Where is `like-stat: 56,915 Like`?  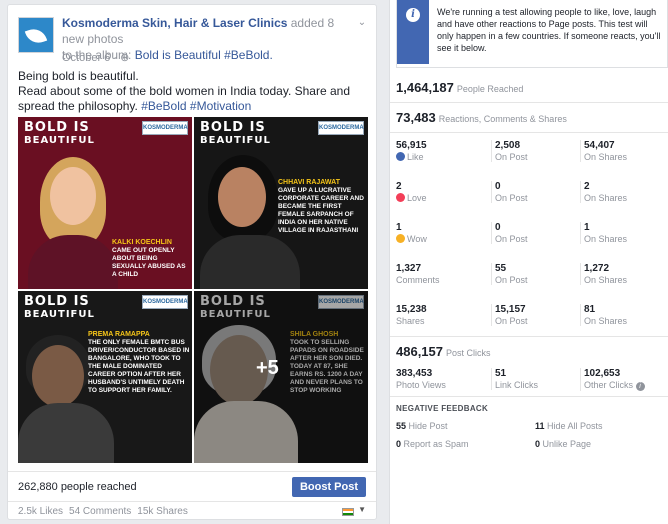
like-stat: 56,915 Like is located at coordinates (439, 151).